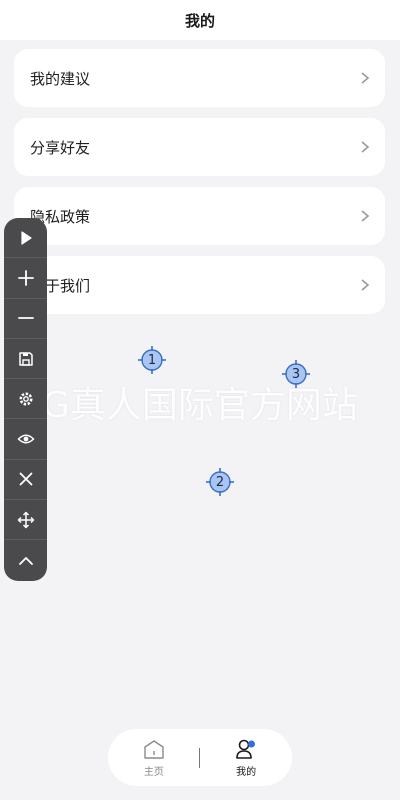  Describe the element at coordinates (199, 216) in the screenshot. I see `menu-item-privacy: 隐私政策` at that location.